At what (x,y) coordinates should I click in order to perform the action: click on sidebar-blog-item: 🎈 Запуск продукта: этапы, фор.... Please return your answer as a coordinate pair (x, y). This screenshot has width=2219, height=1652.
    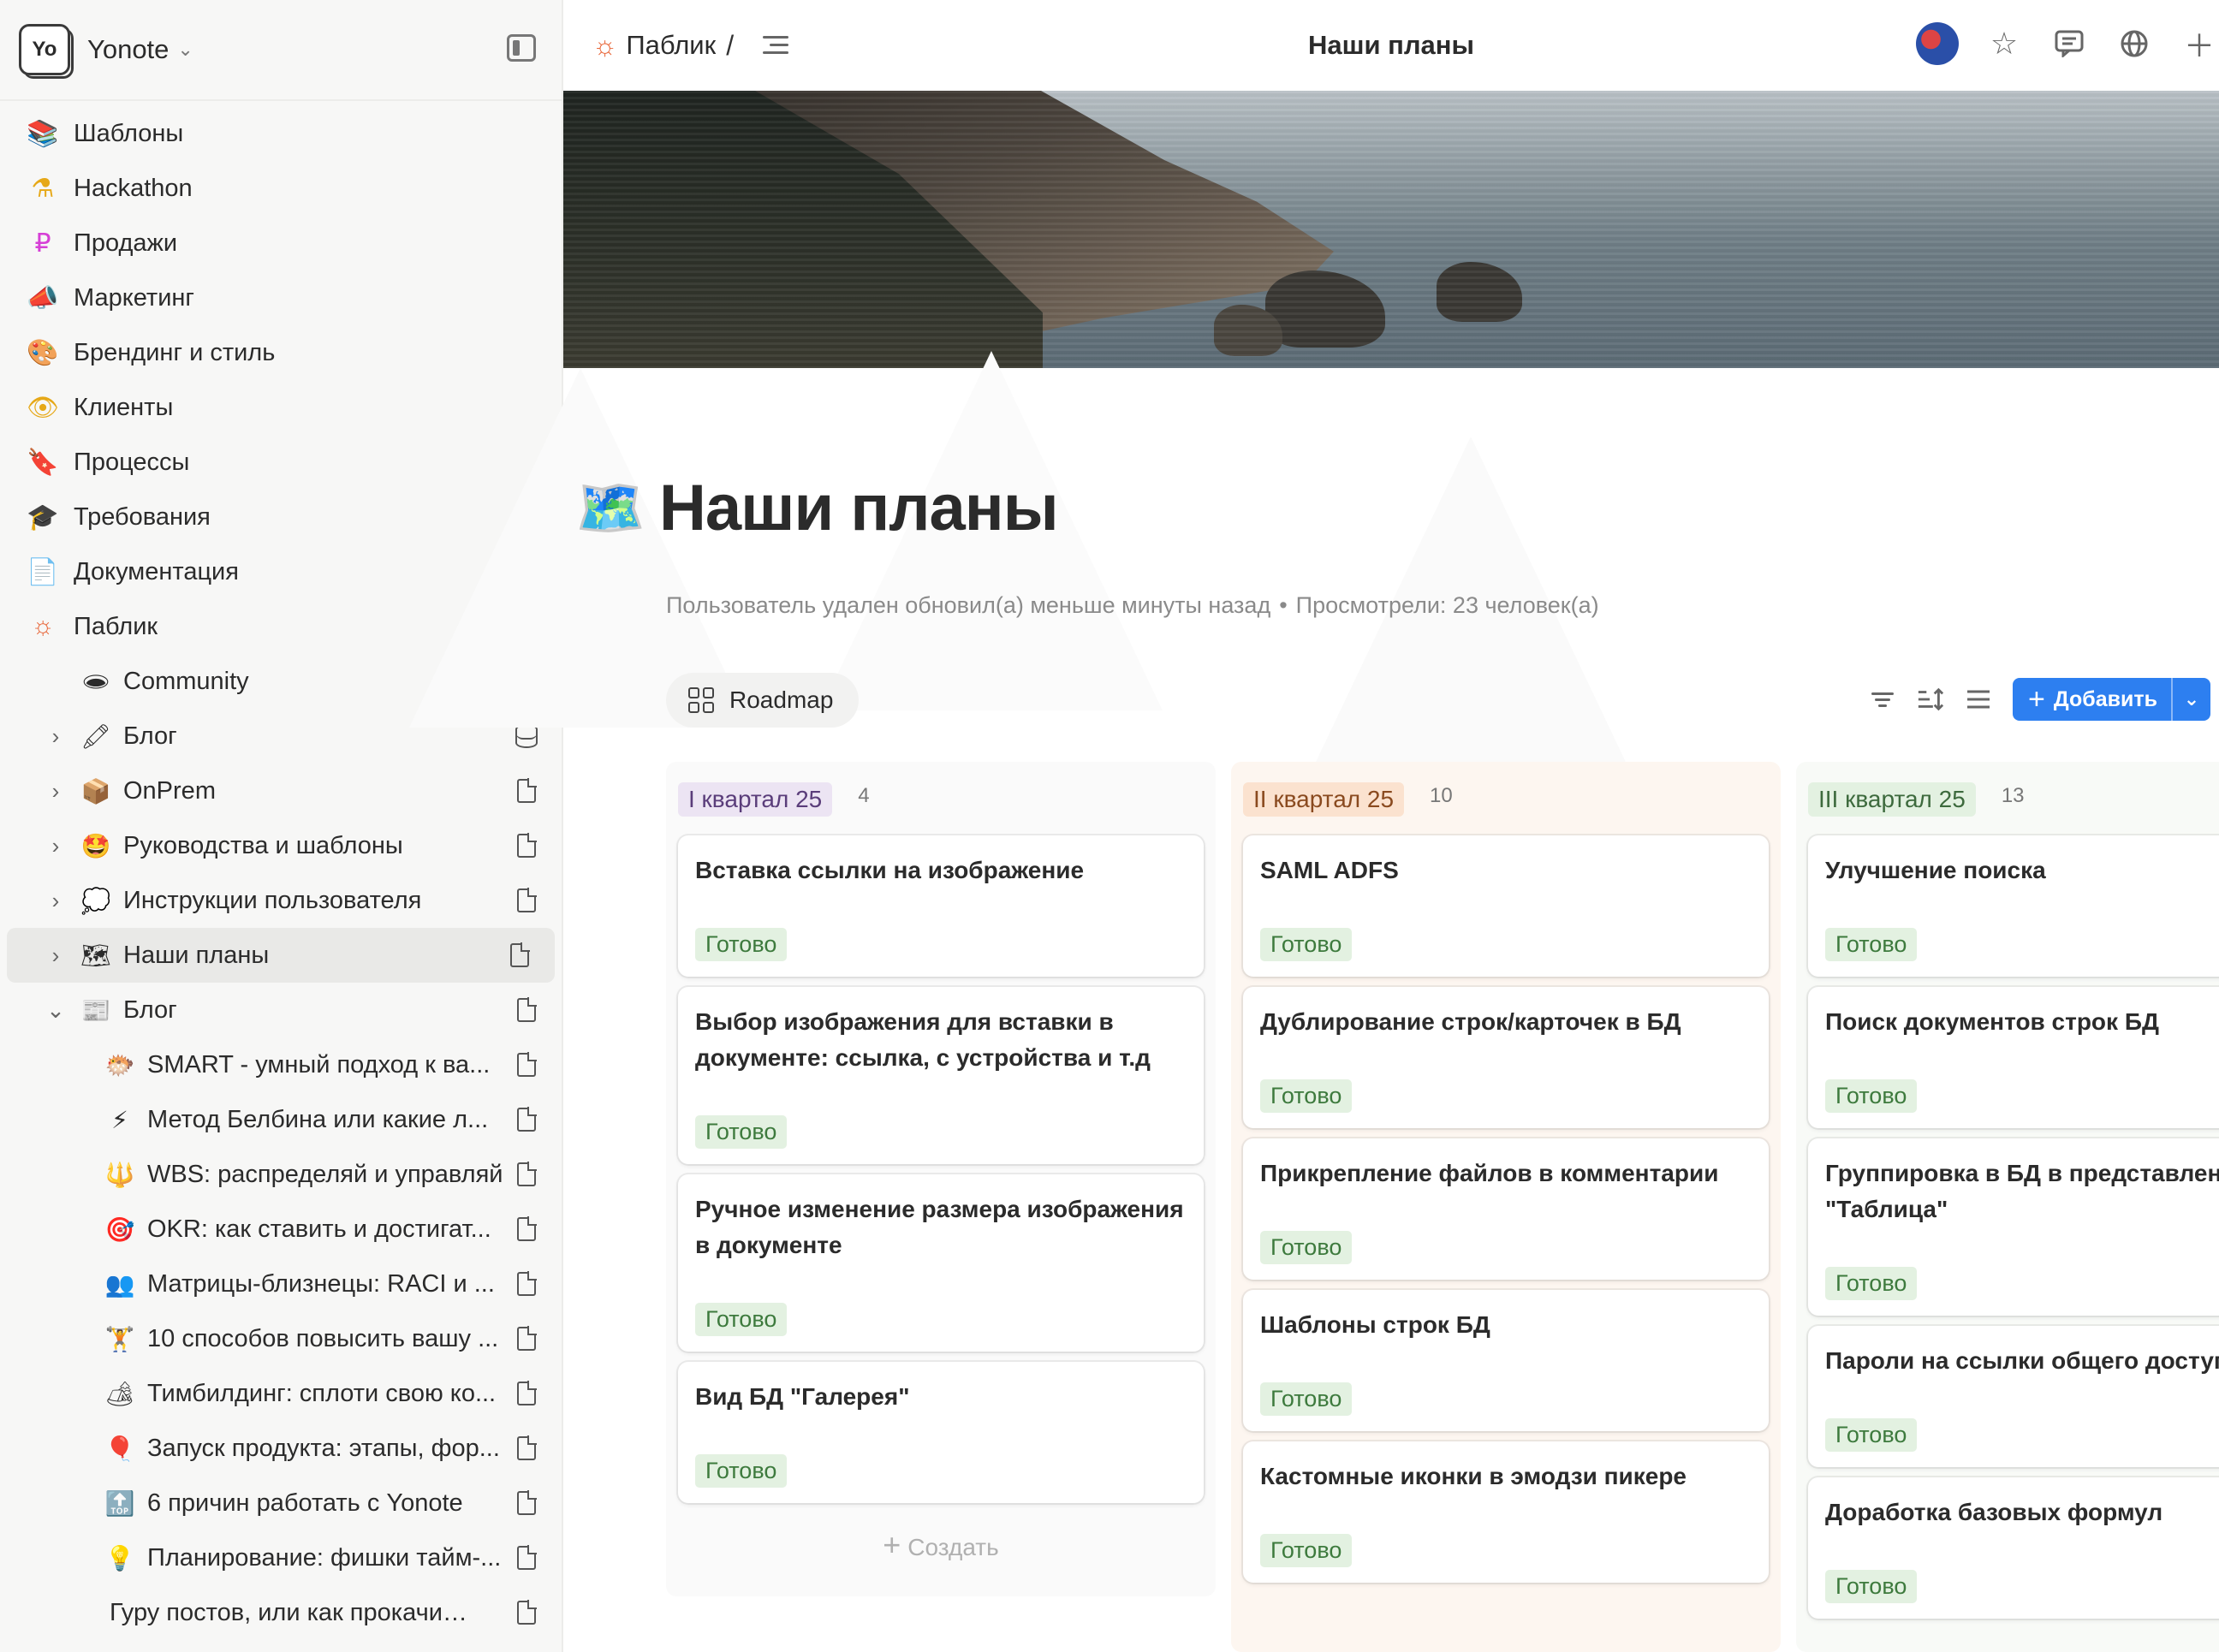
    Looking at the image, I should click on (281, 1448).